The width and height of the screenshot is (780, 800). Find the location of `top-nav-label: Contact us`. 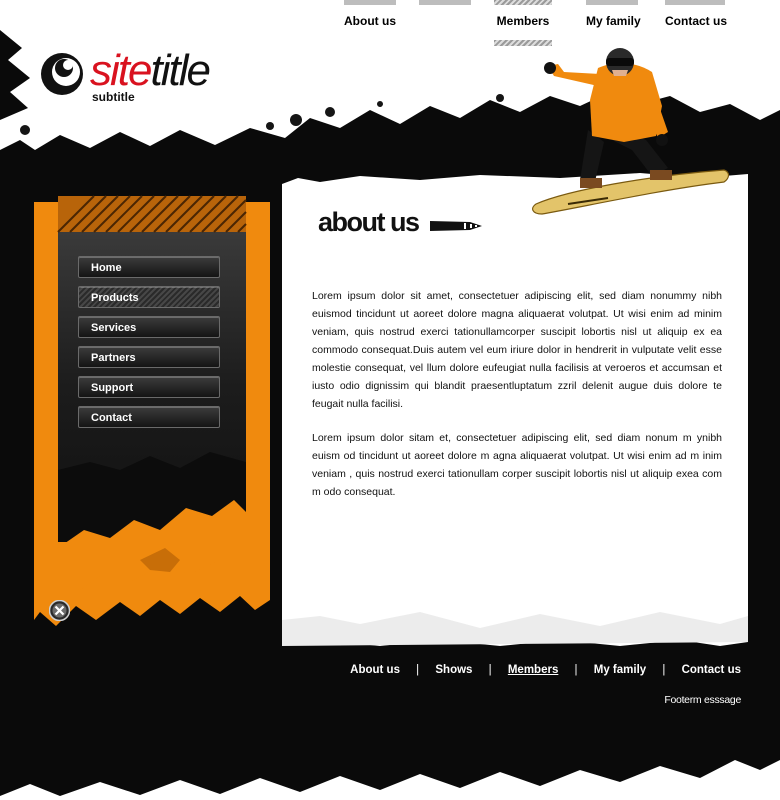

top-nav-label: Contact us is located at coordinates (696, 21).